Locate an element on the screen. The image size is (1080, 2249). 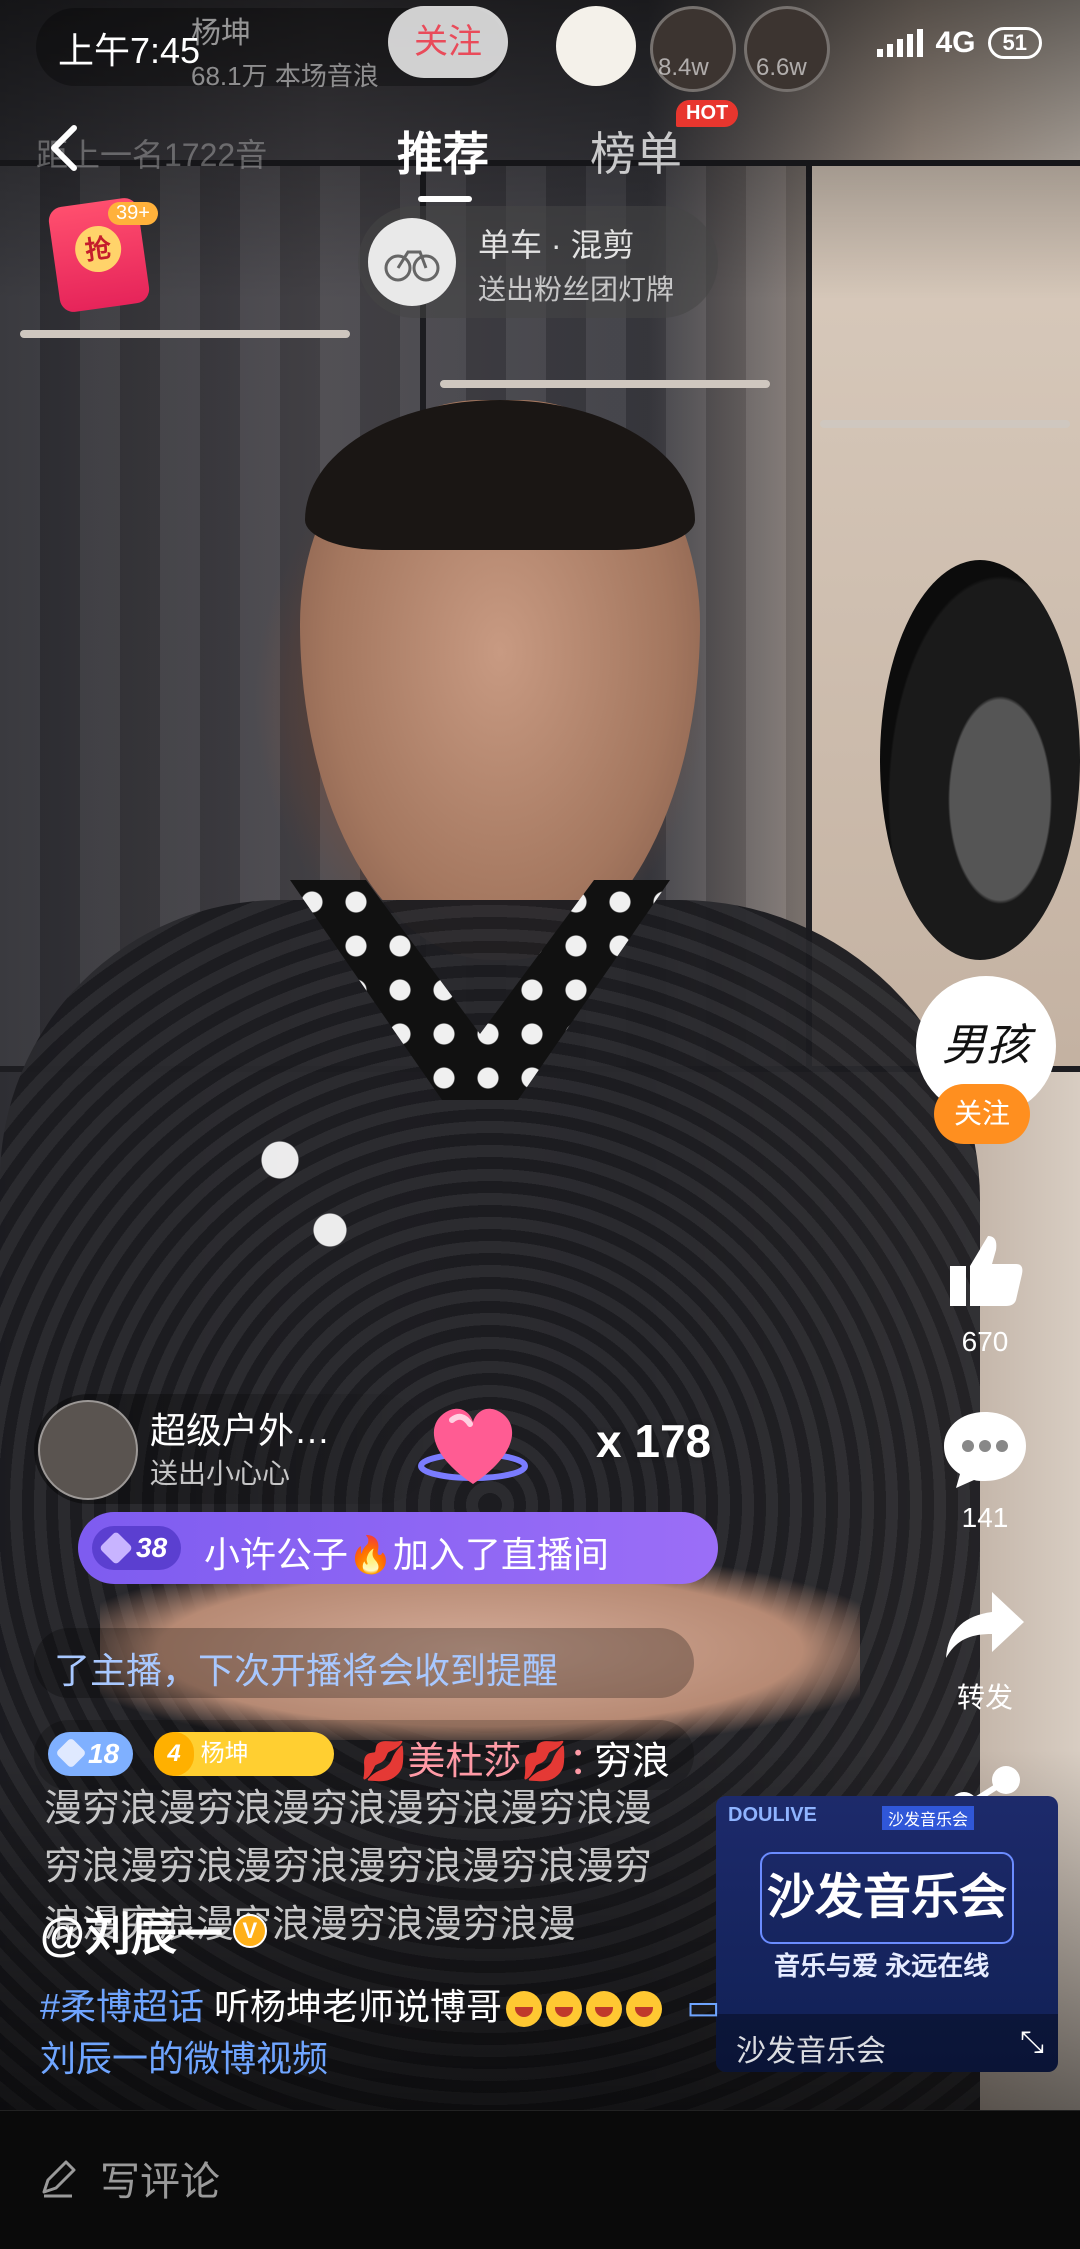
network-type: 4G is located at coordinates (955, 42).